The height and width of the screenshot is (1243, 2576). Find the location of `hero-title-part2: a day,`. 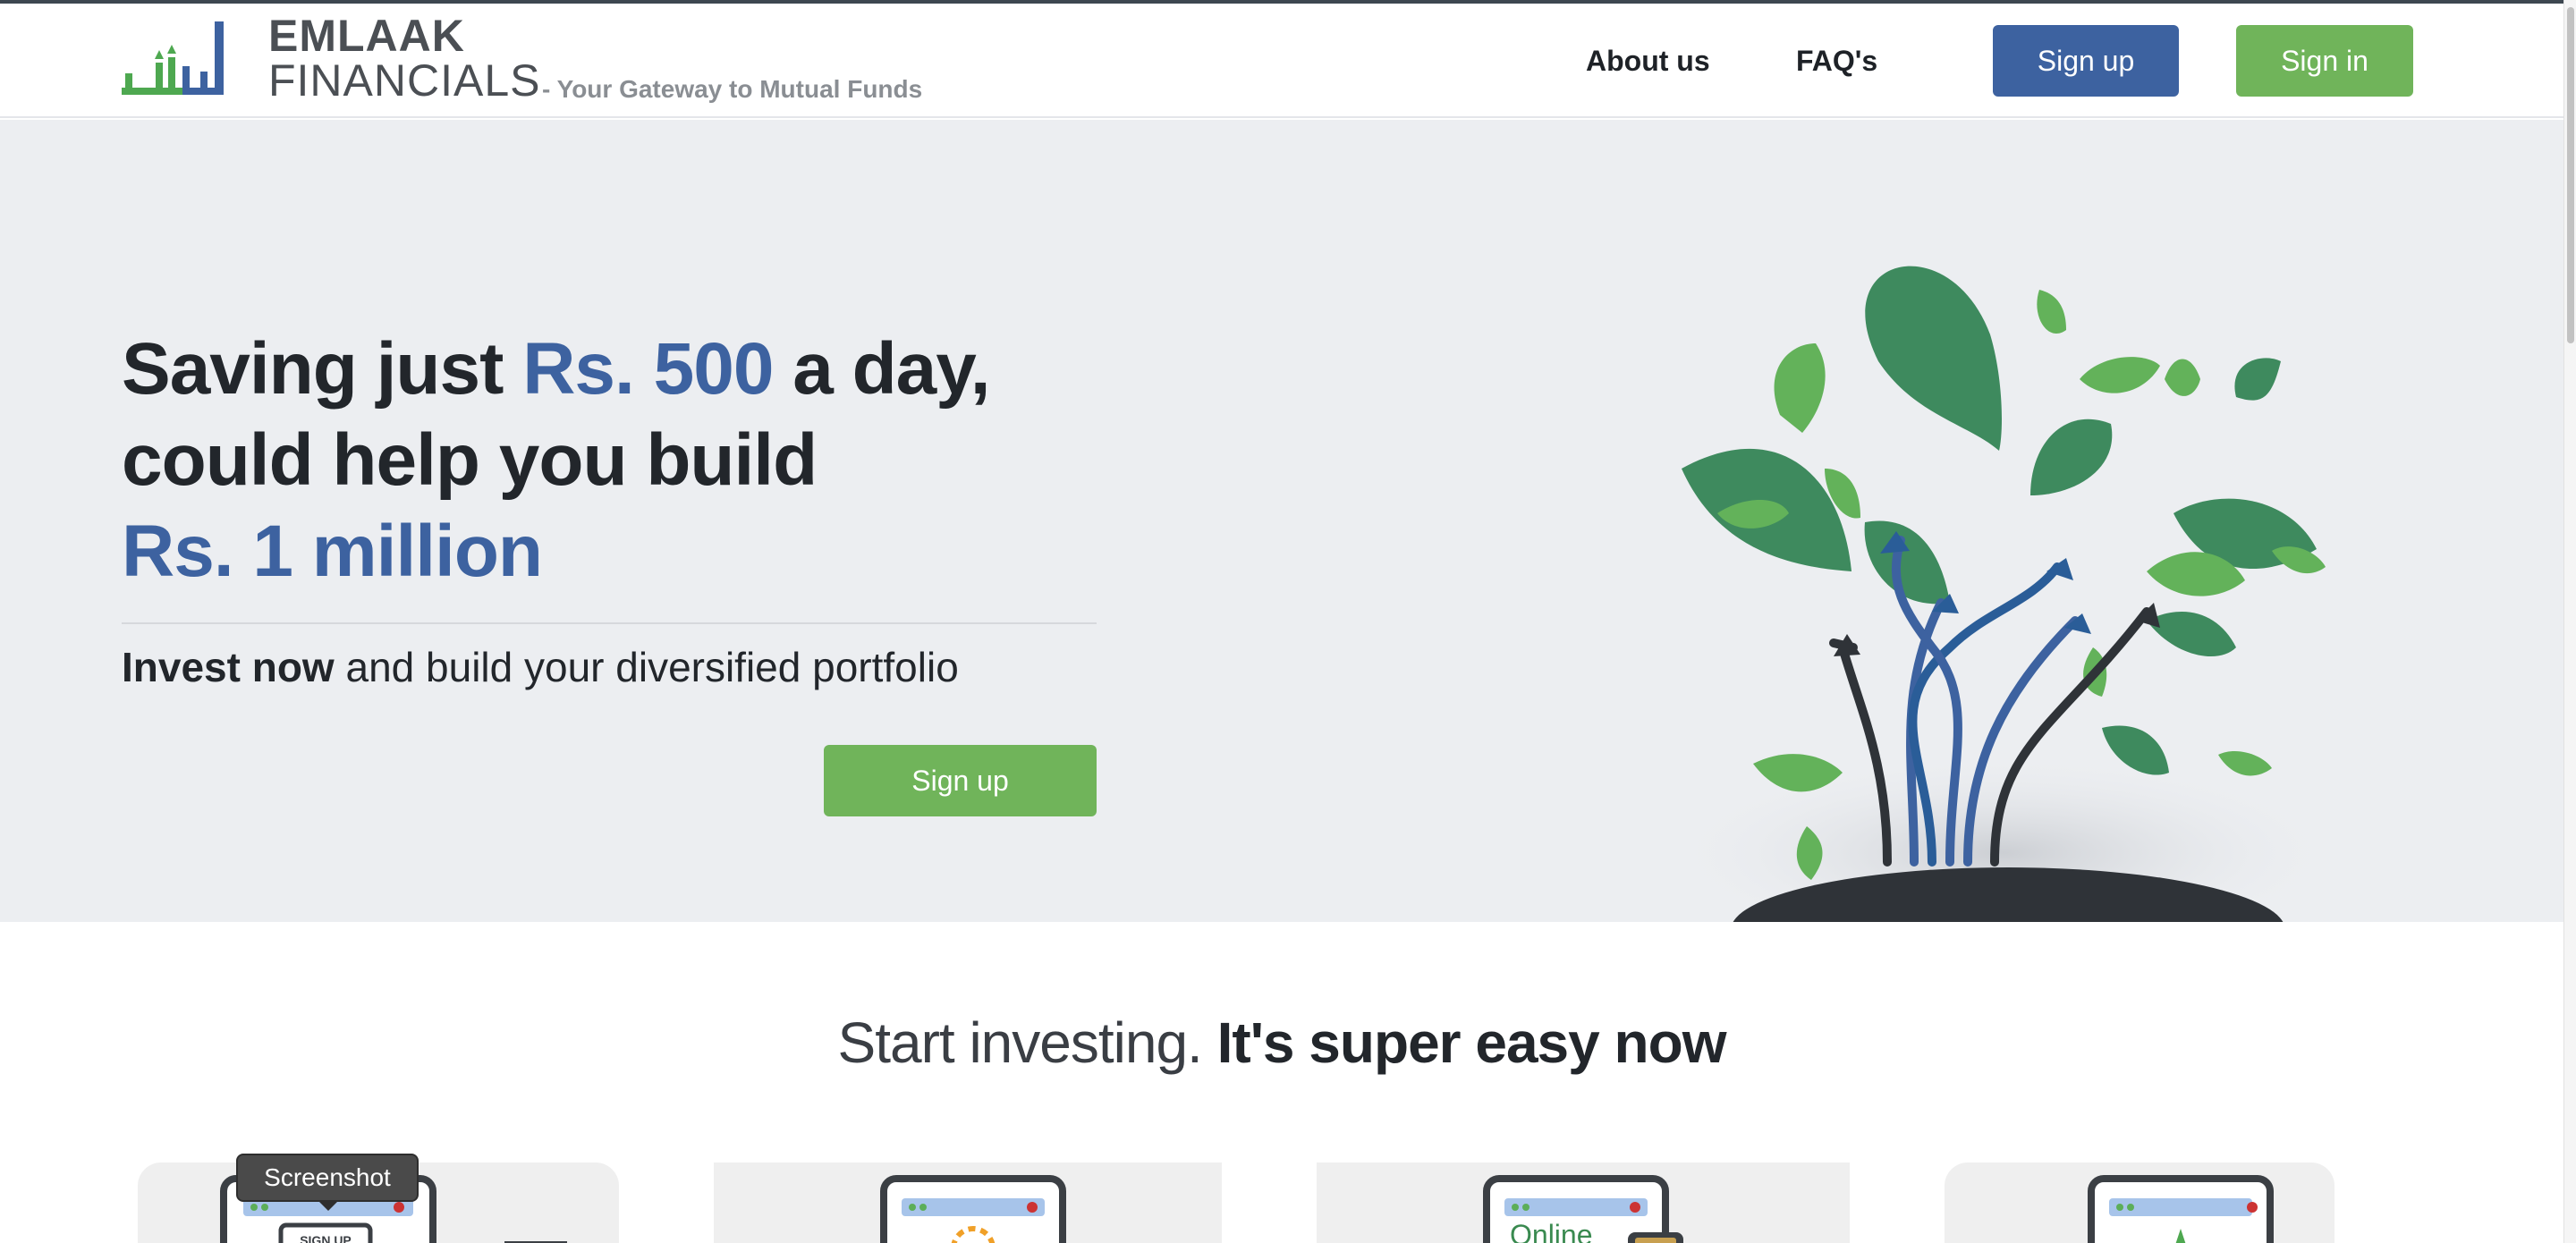

hero-title-part2: a day, is located at coordinates (881, 369).